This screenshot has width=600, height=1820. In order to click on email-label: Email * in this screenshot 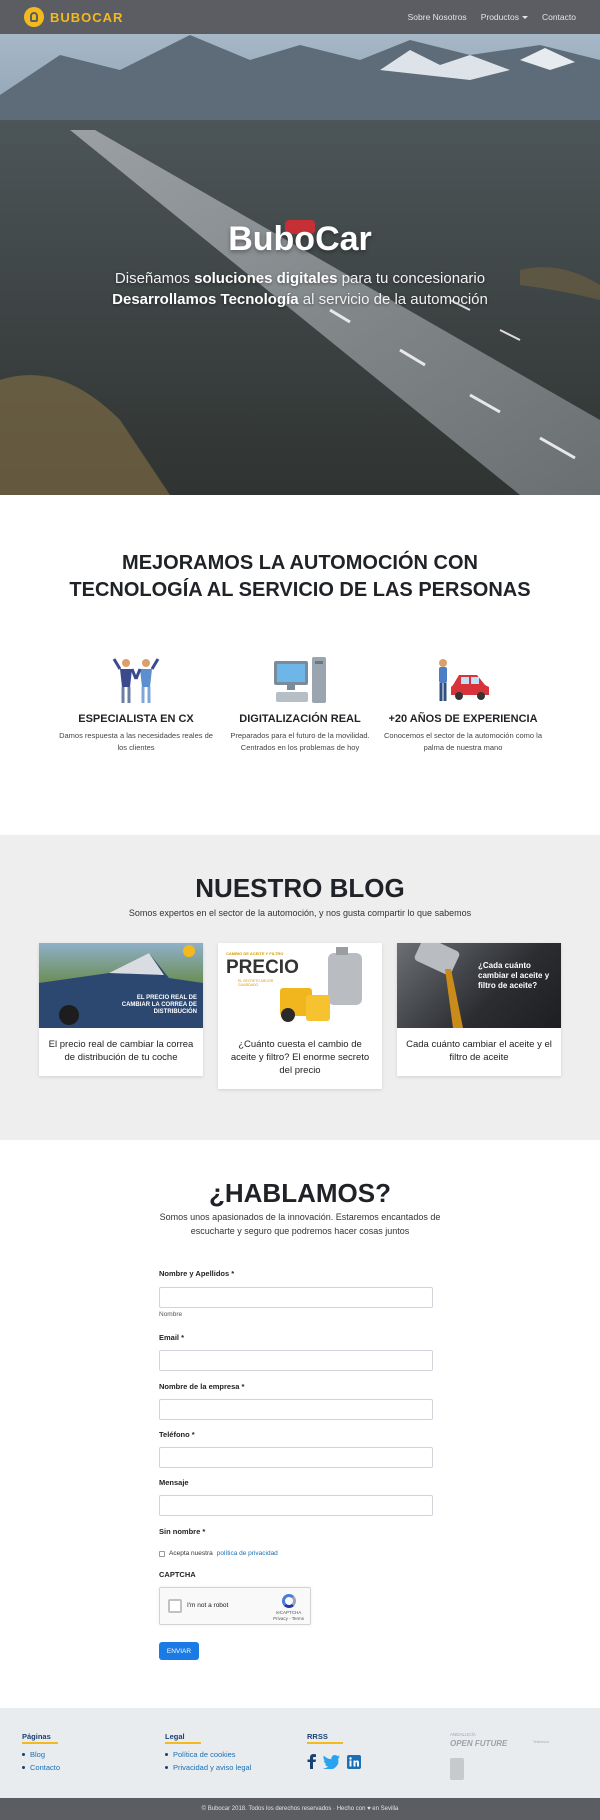, I will do `click(172, 1337)`.